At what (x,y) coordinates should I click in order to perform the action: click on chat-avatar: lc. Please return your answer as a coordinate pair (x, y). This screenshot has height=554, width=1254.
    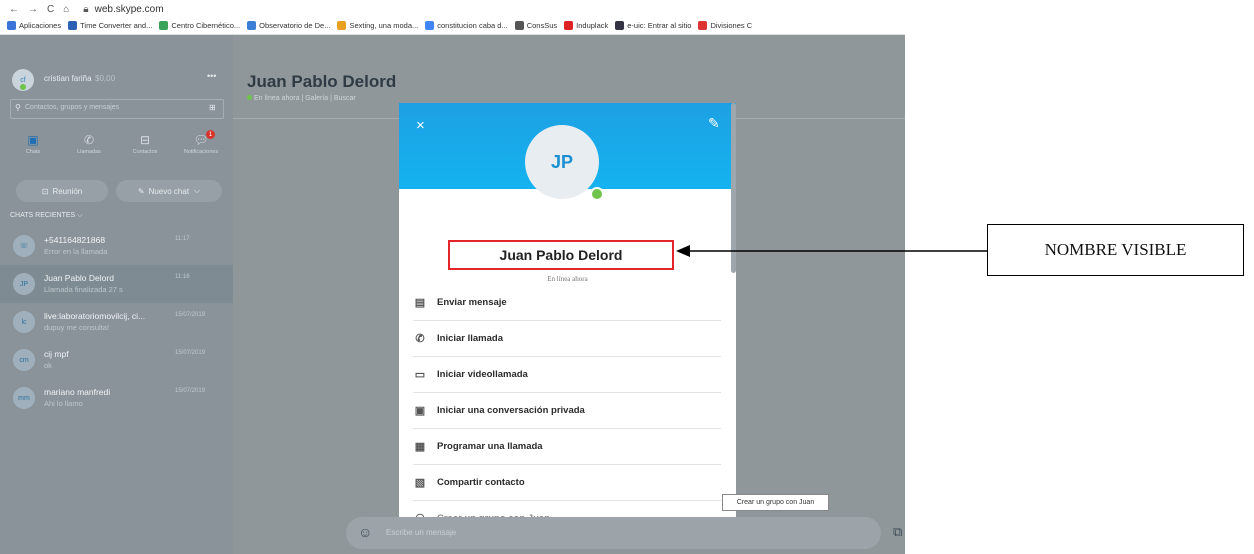
    Looking at the image, I should click on (24, 322).